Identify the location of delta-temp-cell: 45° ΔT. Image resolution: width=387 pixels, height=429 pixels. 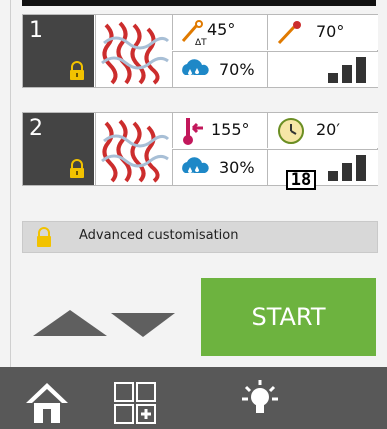
(219, 32).